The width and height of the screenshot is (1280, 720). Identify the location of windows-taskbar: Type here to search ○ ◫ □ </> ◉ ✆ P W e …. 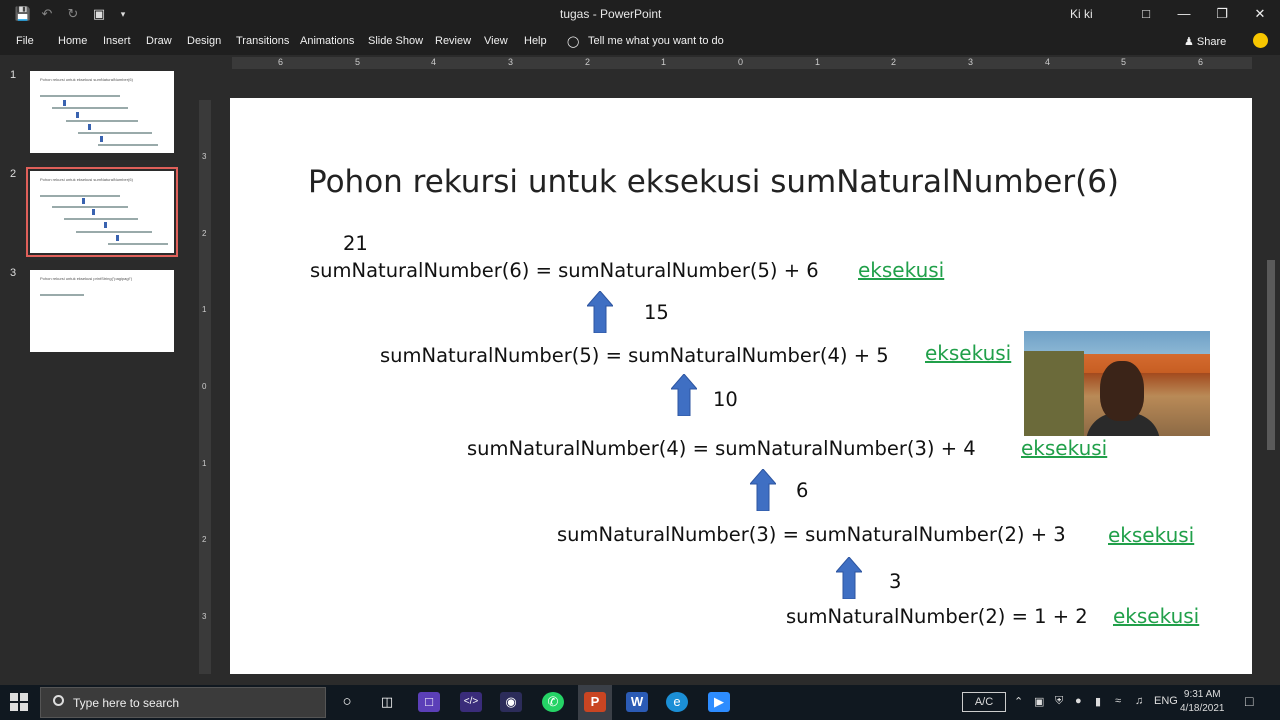
(640, 702).